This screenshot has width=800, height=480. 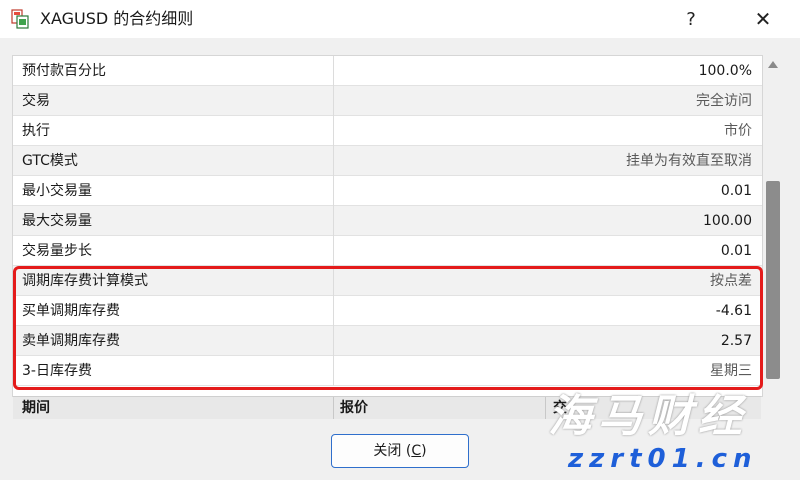 What do you see at coordinates (20, 19) in the screenshot?
I see `document-icon` at bounding box center [20, 19].